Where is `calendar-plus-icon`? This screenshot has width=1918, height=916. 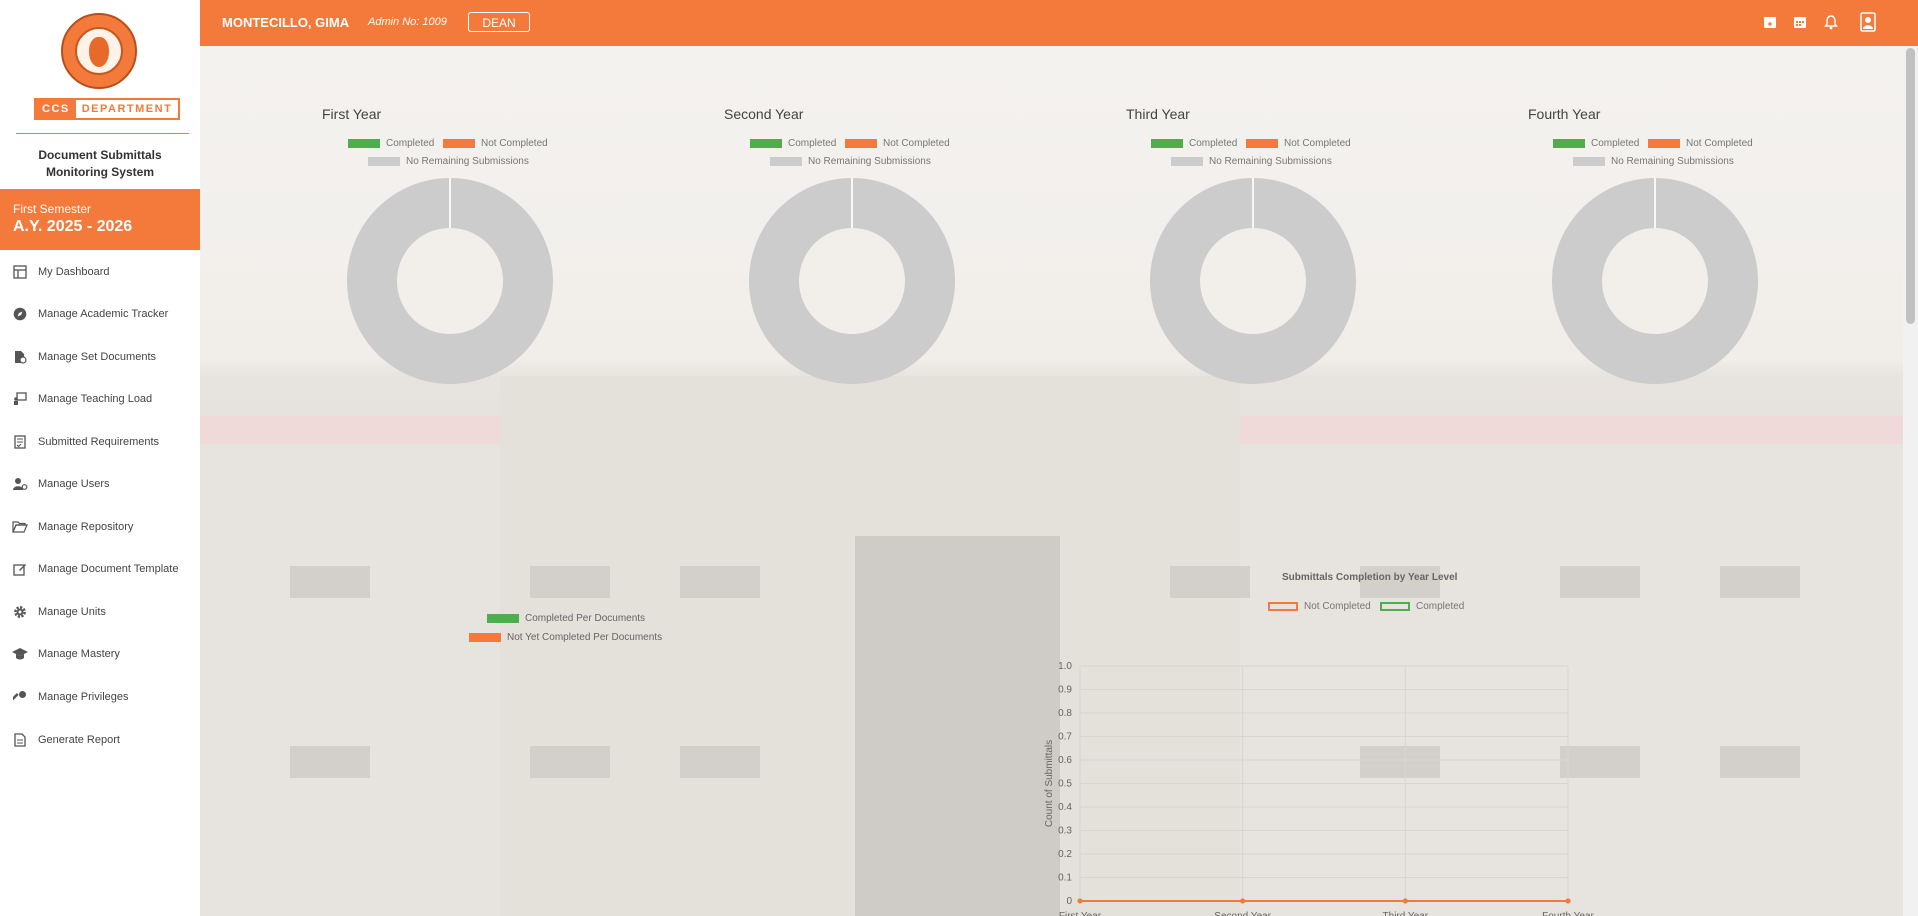 calendar-plus-icon is located at coordinates (1770, 22).